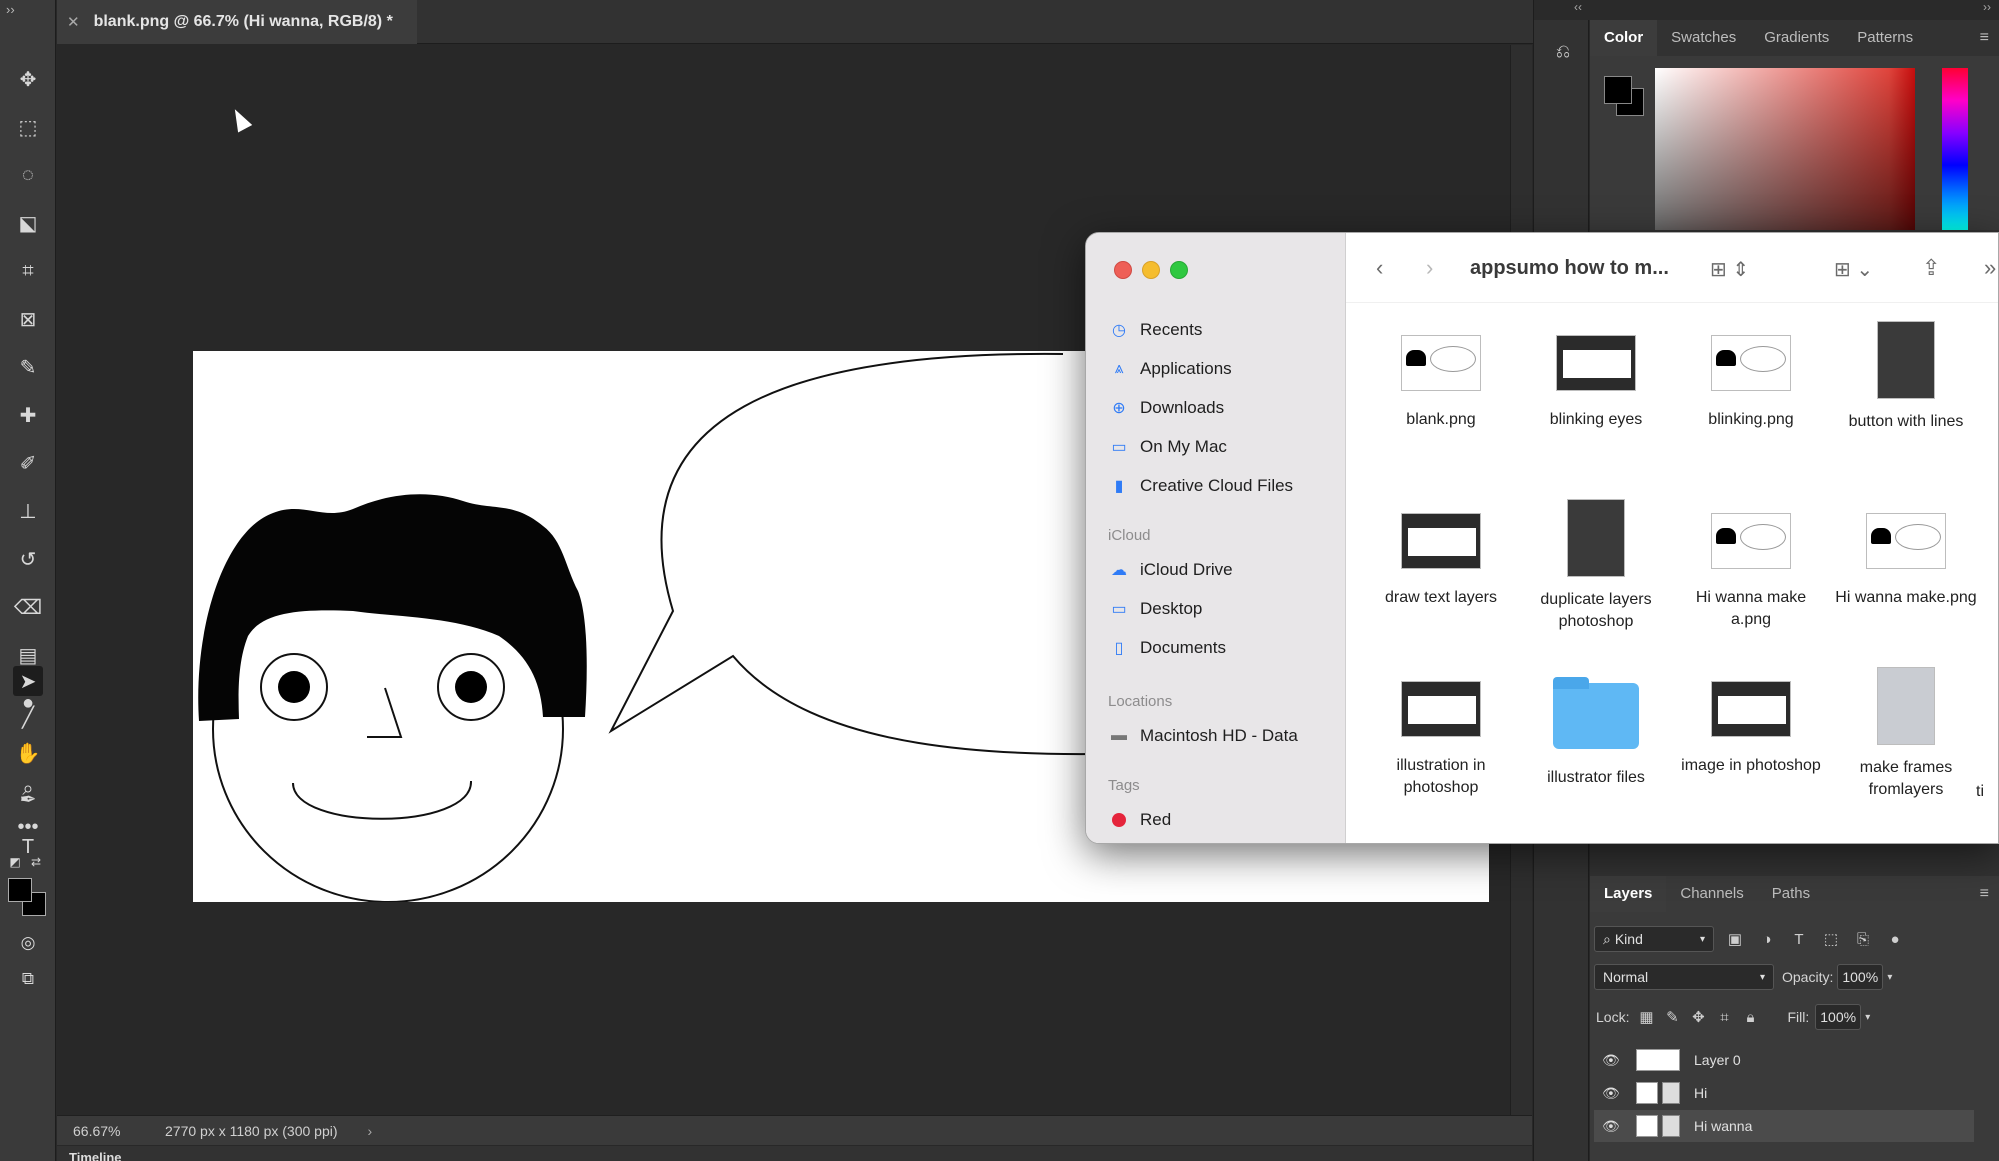 Image resolution: width=1999 pixels, height=1161 pixels. What do you see at coordinates (1703, 38) in the screenshot?
I see `tab-swatches: Swatches` at bounding box center [1703, 38].